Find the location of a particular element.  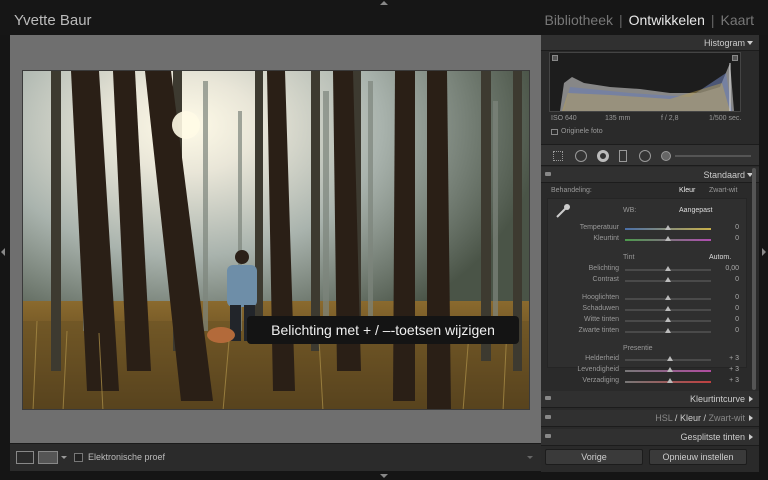

left-panel-toggle-icon is located at coordinates (3, 252).